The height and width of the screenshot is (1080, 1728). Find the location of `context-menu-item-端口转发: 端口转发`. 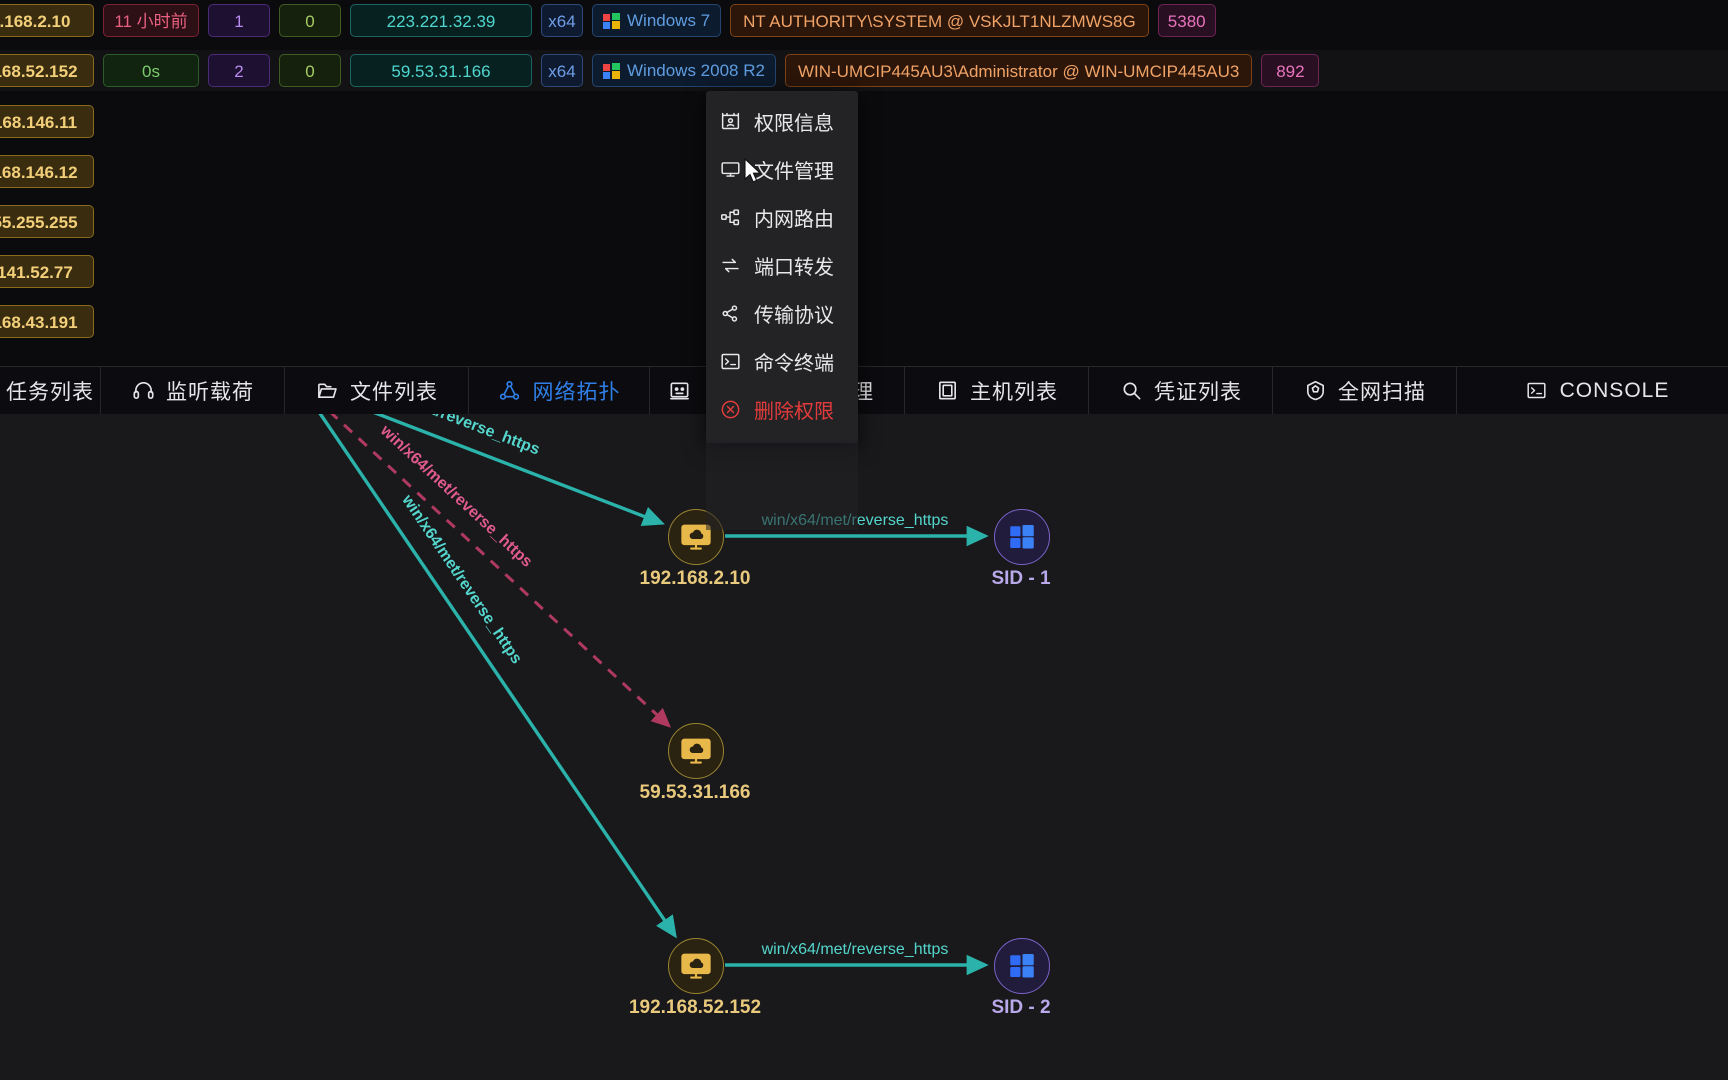

context-menu-item-端口转发: 端口转发 is located at coordinates (782, 265).